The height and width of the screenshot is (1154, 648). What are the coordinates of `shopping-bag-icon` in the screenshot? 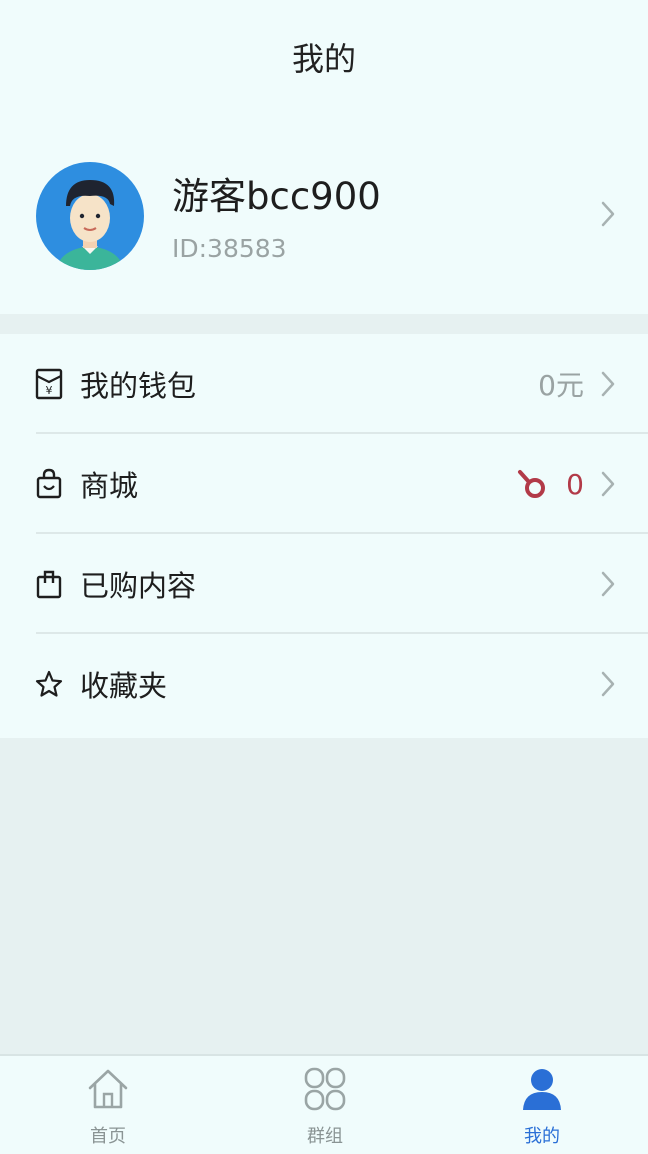 It's located at (49, 484).